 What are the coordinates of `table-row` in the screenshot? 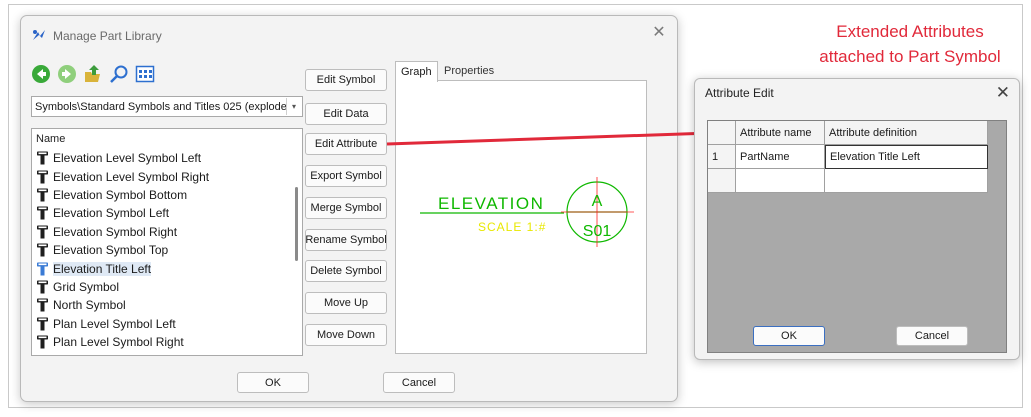 It's located at (848, 181).